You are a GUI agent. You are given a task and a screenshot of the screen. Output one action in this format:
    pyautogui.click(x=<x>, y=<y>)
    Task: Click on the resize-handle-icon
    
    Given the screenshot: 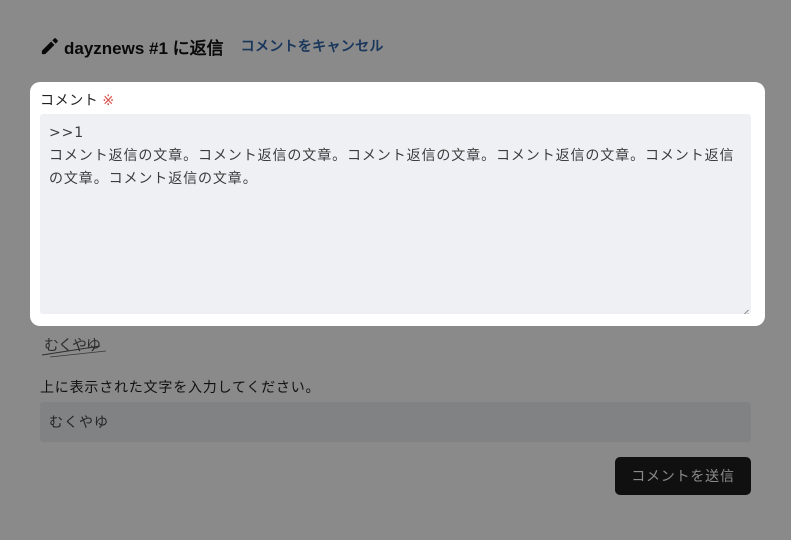 What is the action you would take?
    pyautogui.click(x=744, y=308)
    